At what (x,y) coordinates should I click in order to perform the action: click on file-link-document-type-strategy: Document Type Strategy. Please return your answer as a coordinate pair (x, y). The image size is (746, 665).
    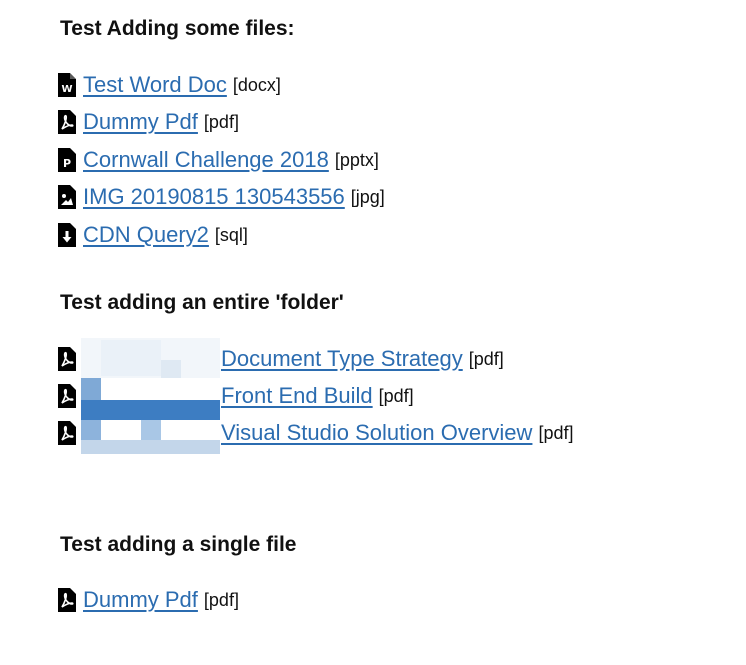
    Looking at the image, I should click on (342, 359).